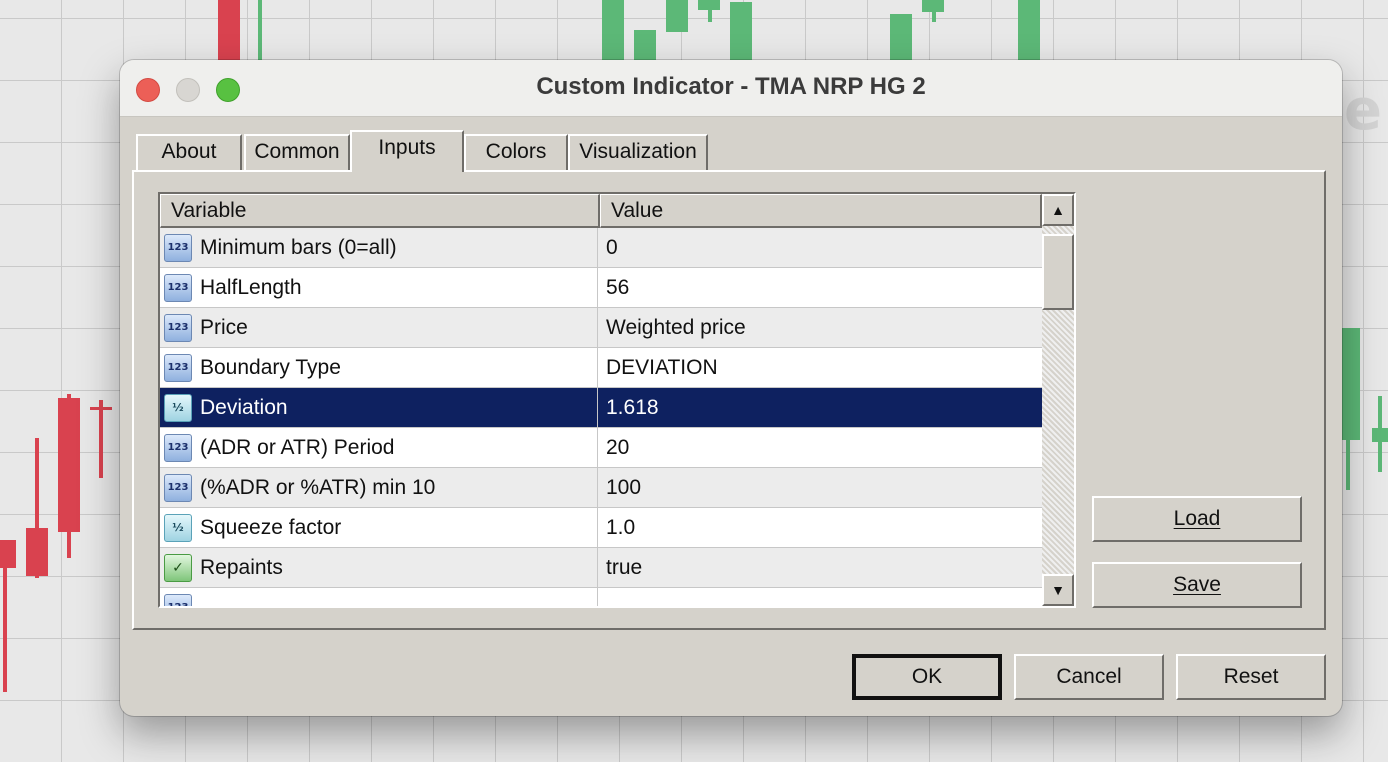 The image size is (1388, 762). I want to click on watermark: e, so click(1363, 110).